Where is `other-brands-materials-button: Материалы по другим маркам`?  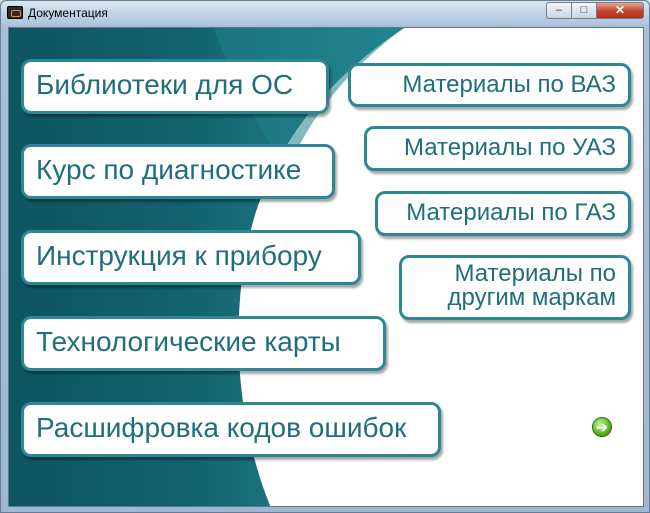 other-brands-materials-button: Материалы по другим маркам is located at coordinates (515, 287).